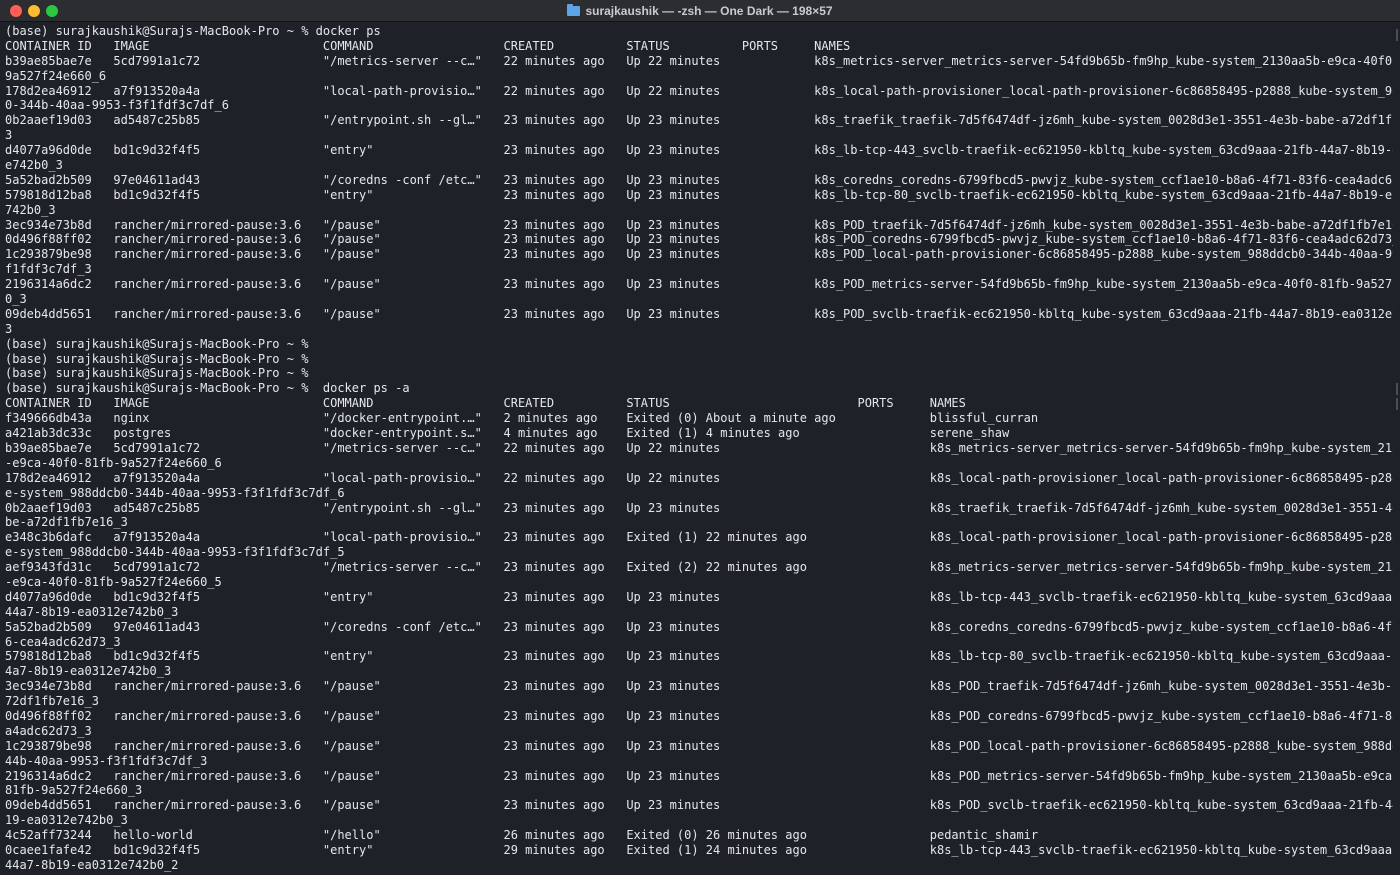  I want to click on terminal-line: e742b0_3, so click(34, 165).